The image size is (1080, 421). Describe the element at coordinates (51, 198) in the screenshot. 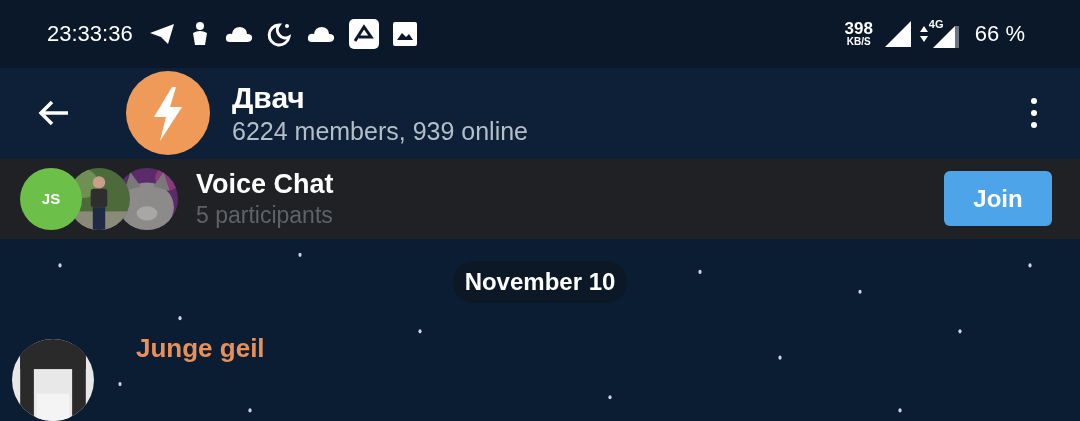

I see `participant-avatar: JS` at that location.